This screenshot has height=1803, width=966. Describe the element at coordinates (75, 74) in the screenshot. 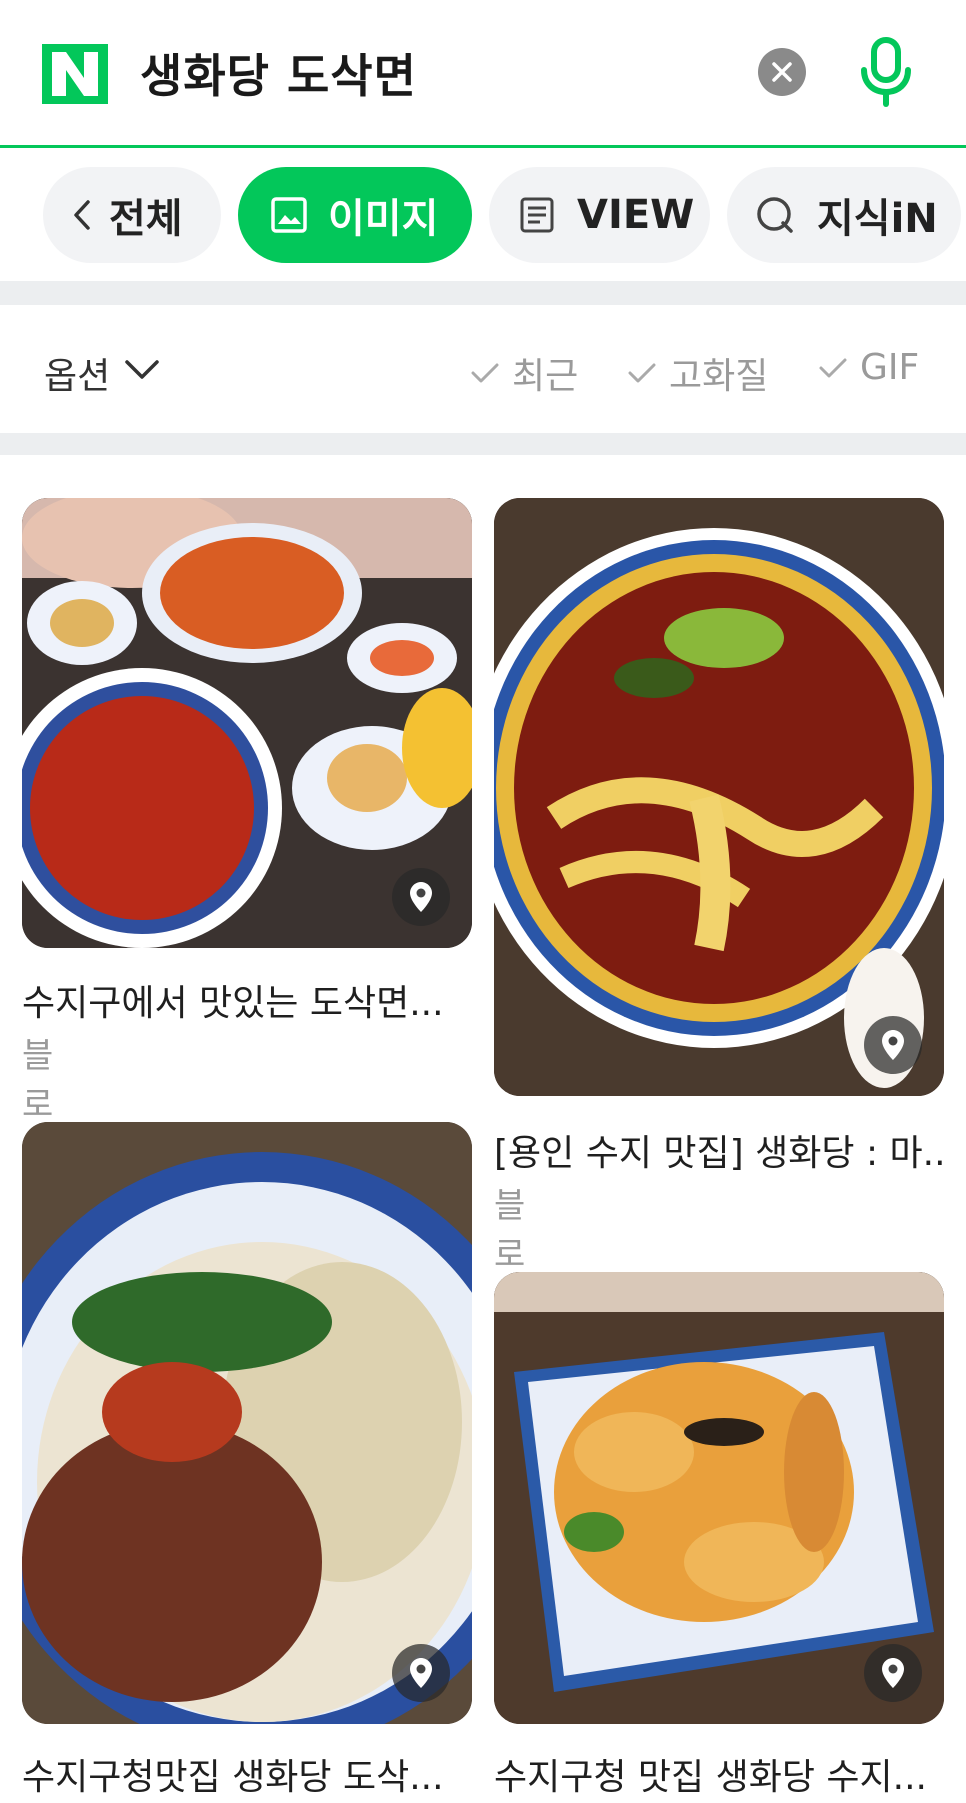

I see `naver-logo` at that location.